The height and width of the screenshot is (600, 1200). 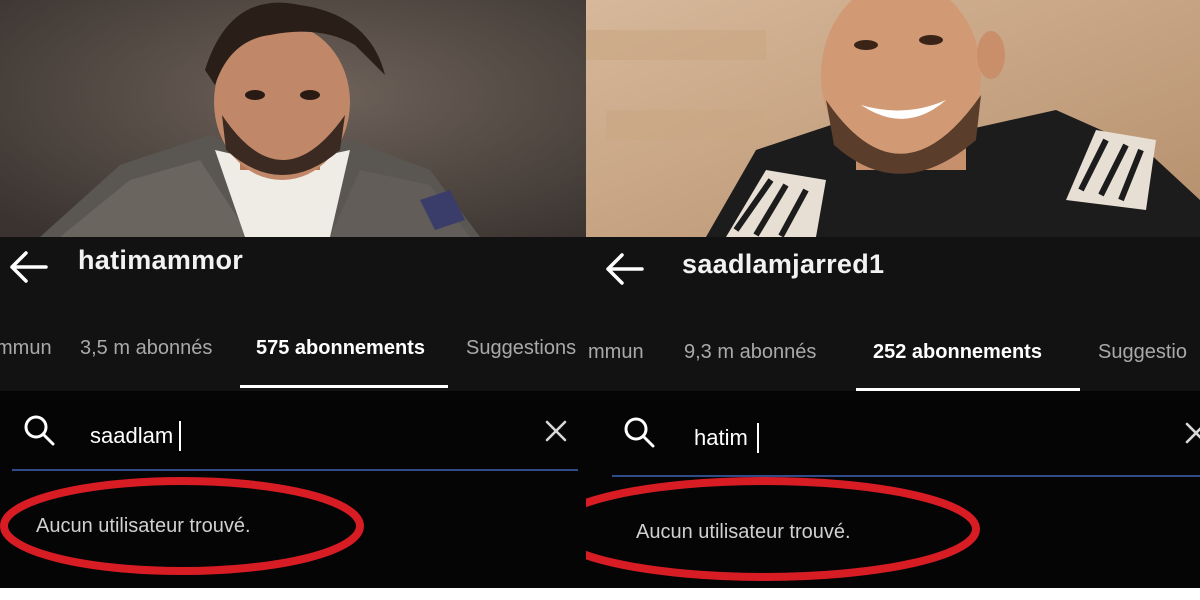 What do you see at coordinates (957, 352) in the screenshot?
I see `tab-following: 252 abonnements` at bounding box center [957, 352].